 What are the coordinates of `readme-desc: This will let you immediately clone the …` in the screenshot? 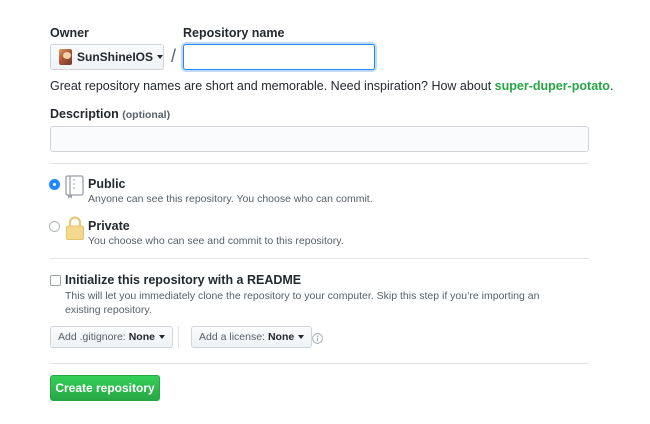 It's located at (302, 303).